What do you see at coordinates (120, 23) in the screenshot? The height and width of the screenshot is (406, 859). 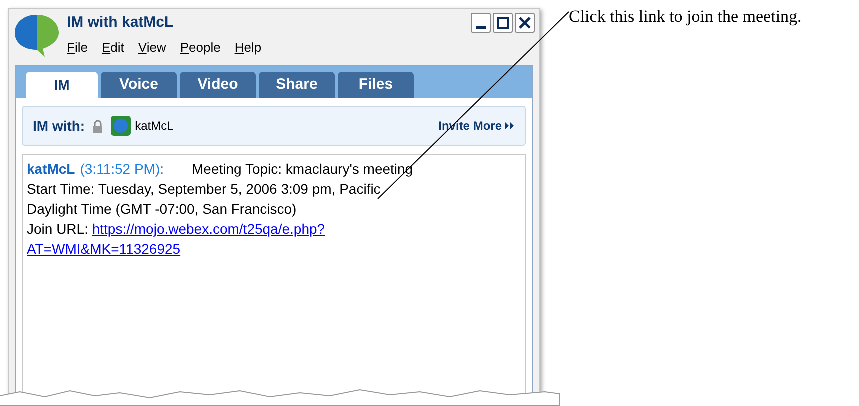 I see `window-title: IM with katMcL` at bounding box center [120, 23].